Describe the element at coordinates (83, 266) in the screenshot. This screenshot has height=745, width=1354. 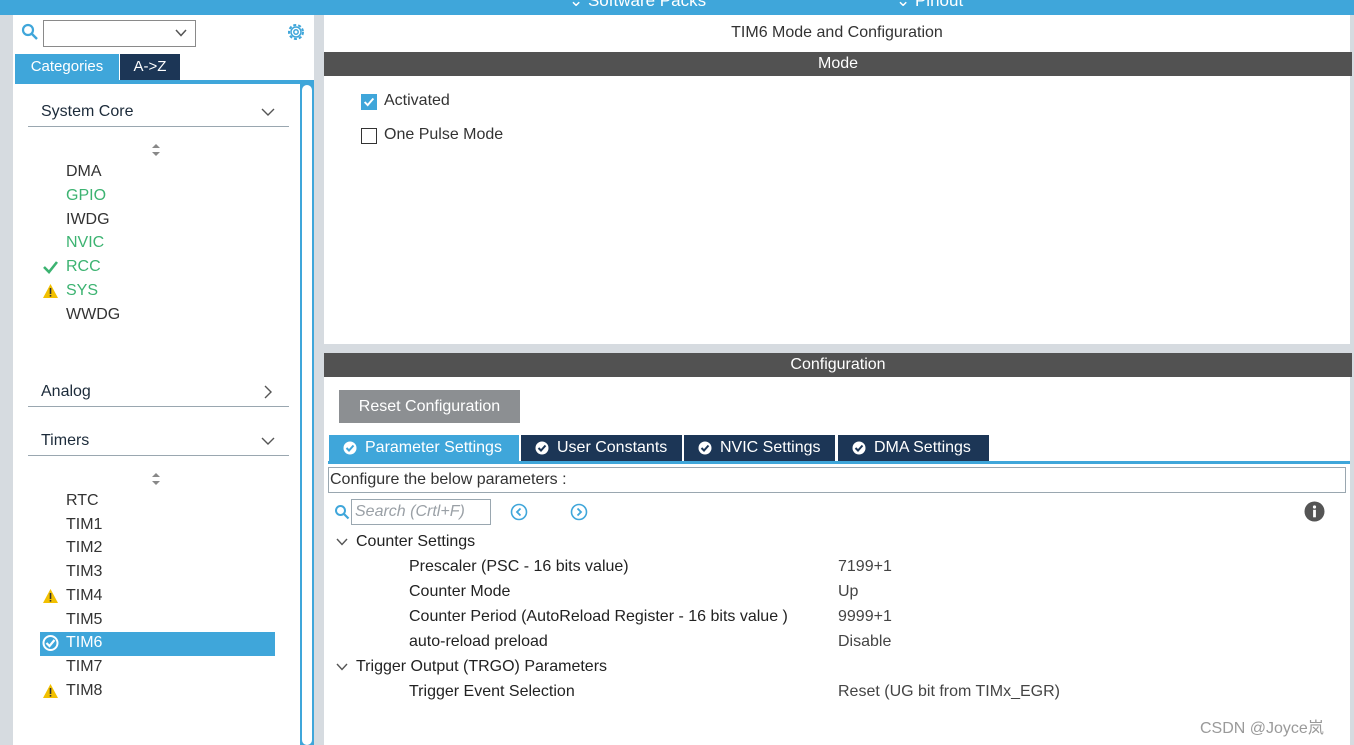
I see `item-label: RCC` at that location.